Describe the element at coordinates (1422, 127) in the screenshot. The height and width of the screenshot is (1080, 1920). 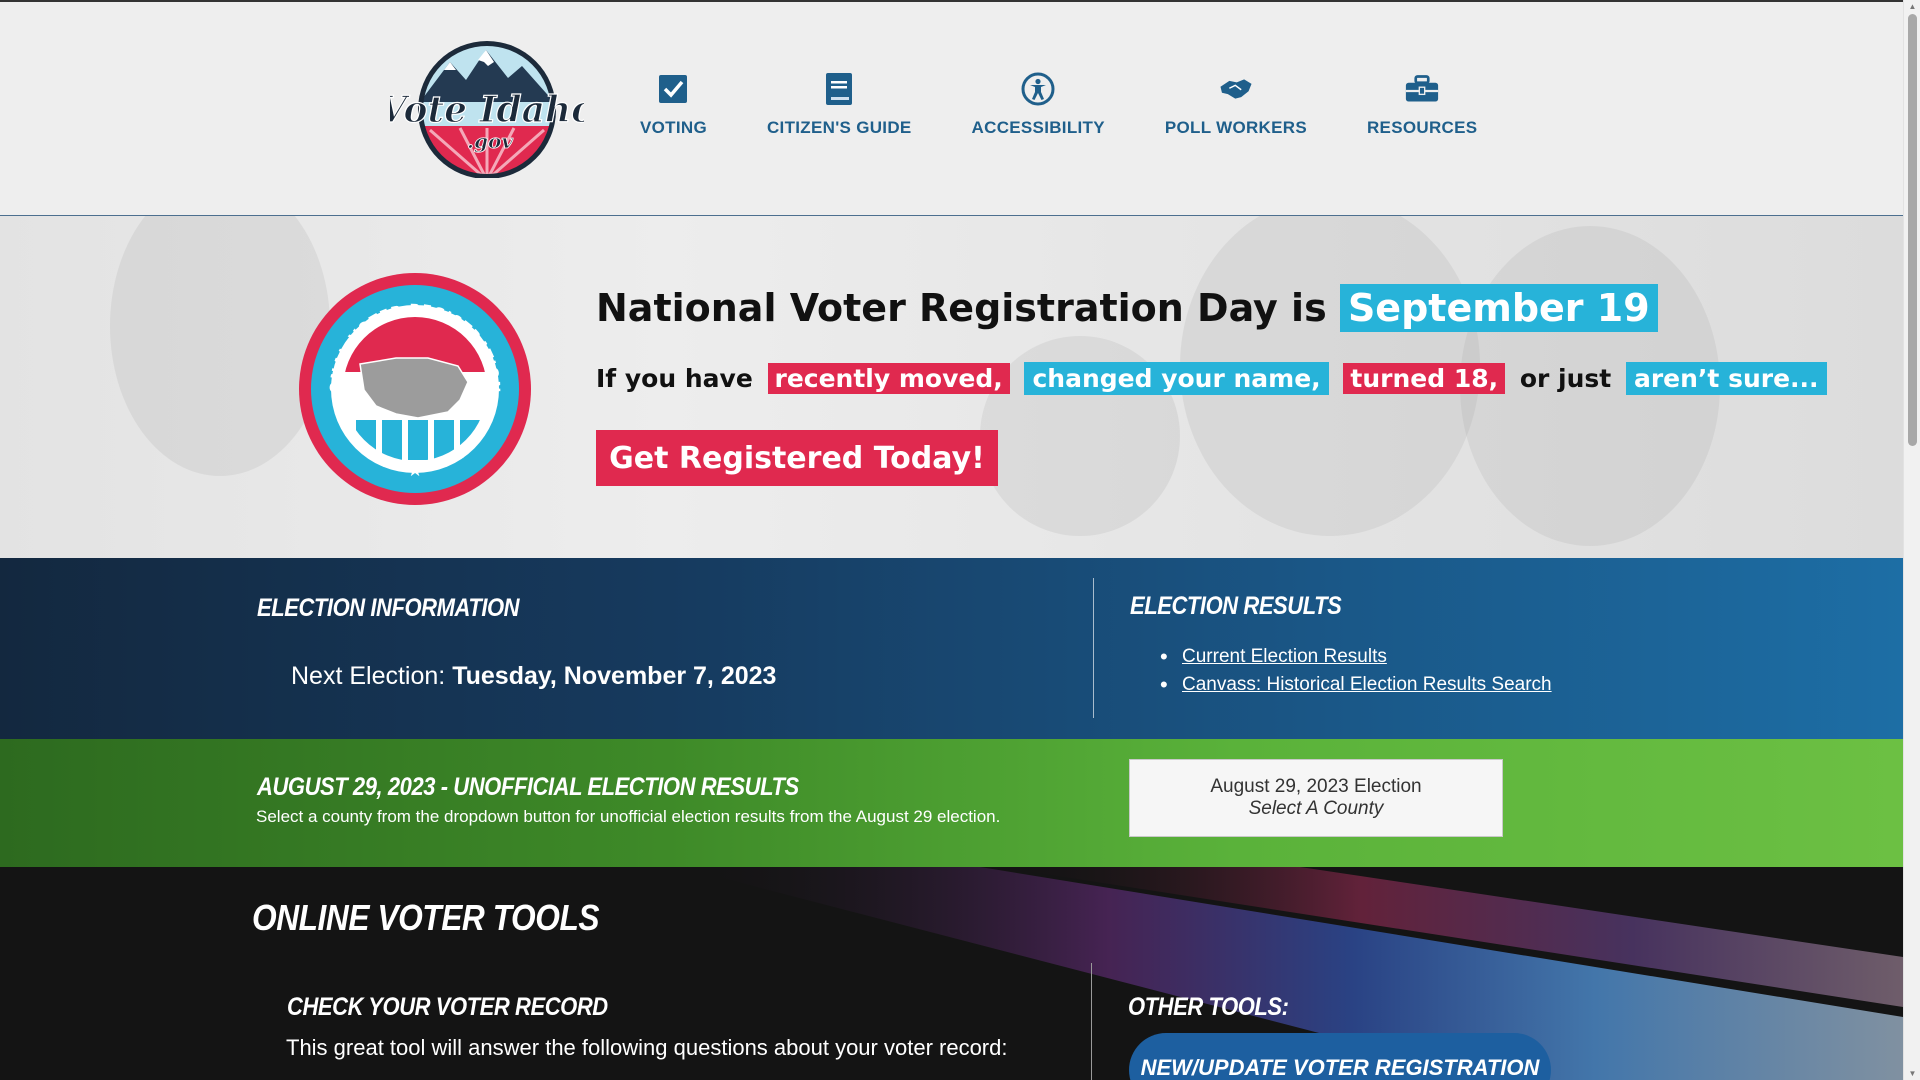
I see `nav-resources-label: RESOURCES` at that location.